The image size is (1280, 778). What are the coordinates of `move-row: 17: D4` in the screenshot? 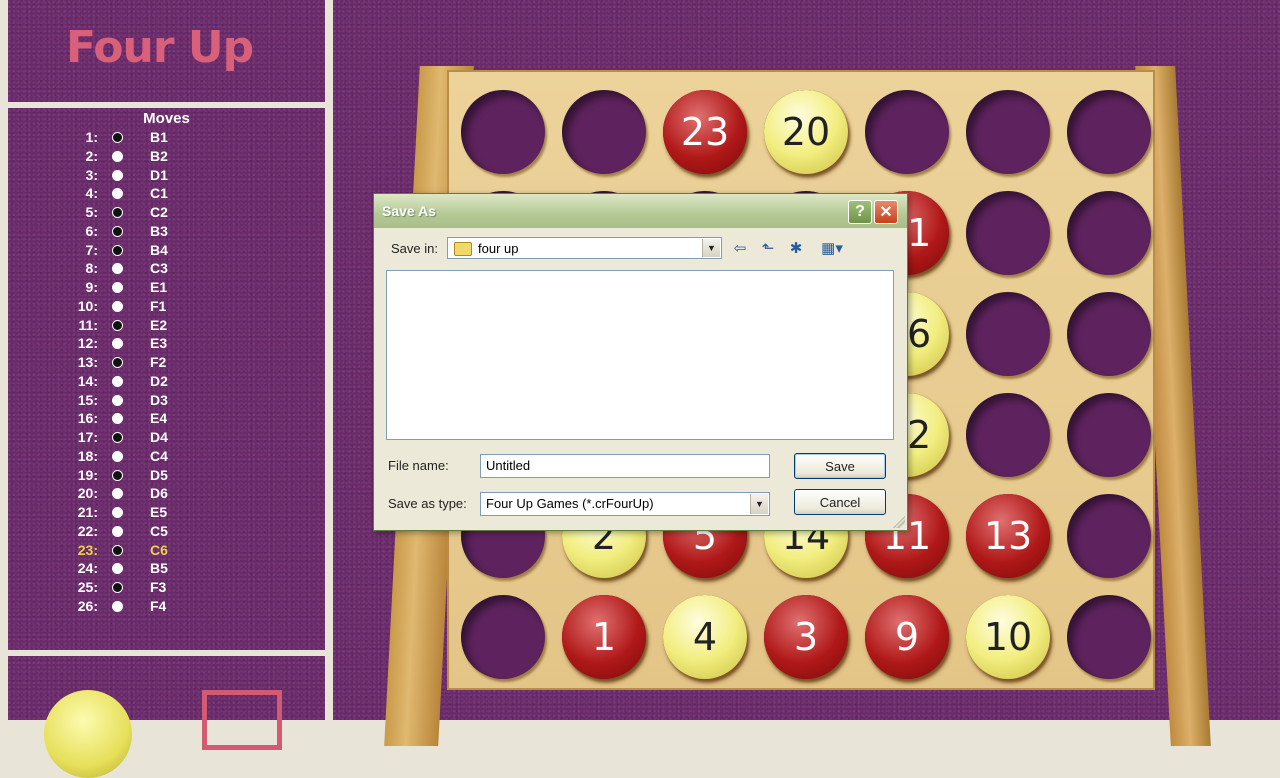 It's located at (166, 438).